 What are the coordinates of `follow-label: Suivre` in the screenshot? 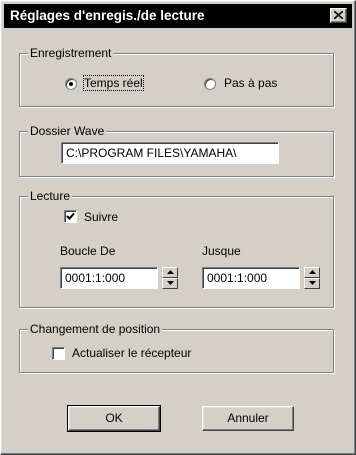 It's located at (101, 217).